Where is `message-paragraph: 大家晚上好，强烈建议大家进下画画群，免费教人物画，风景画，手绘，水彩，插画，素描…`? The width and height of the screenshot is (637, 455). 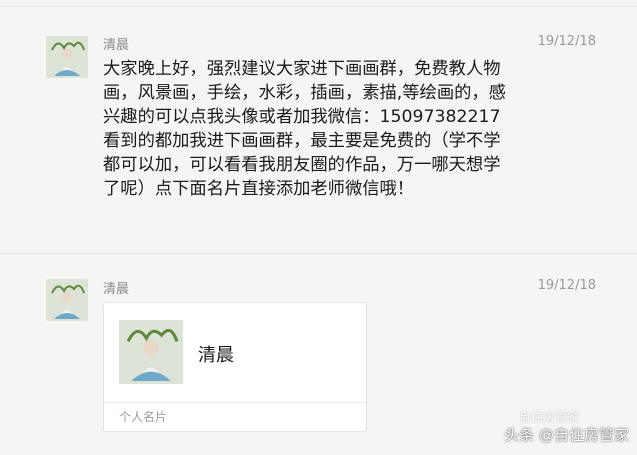
message-paragraph: 大家晚上好，强烈建议大家进下画画群，免费教人物画，风景画，手绘，水彩，插画，素描… is located at coordinates (304, 93).